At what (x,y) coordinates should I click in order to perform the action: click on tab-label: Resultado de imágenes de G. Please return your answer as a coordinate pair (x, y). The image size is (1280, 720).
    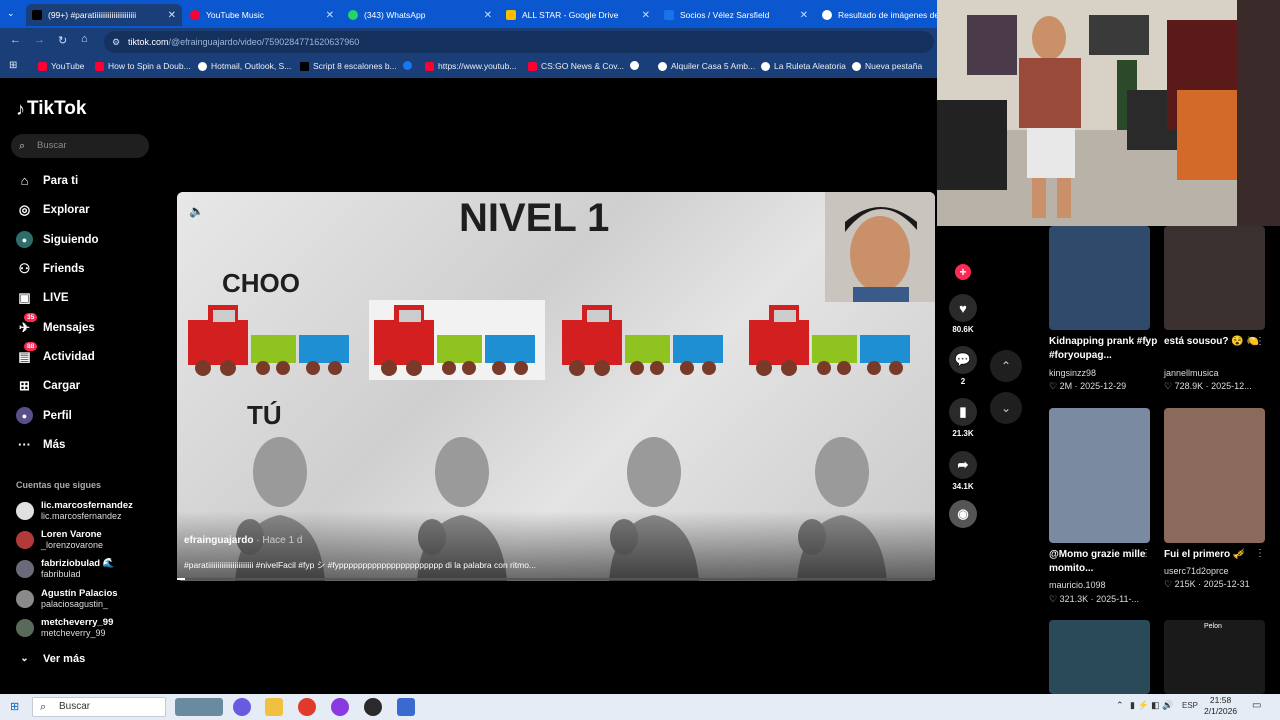
    Looking at the image, I should click on (887, 15).